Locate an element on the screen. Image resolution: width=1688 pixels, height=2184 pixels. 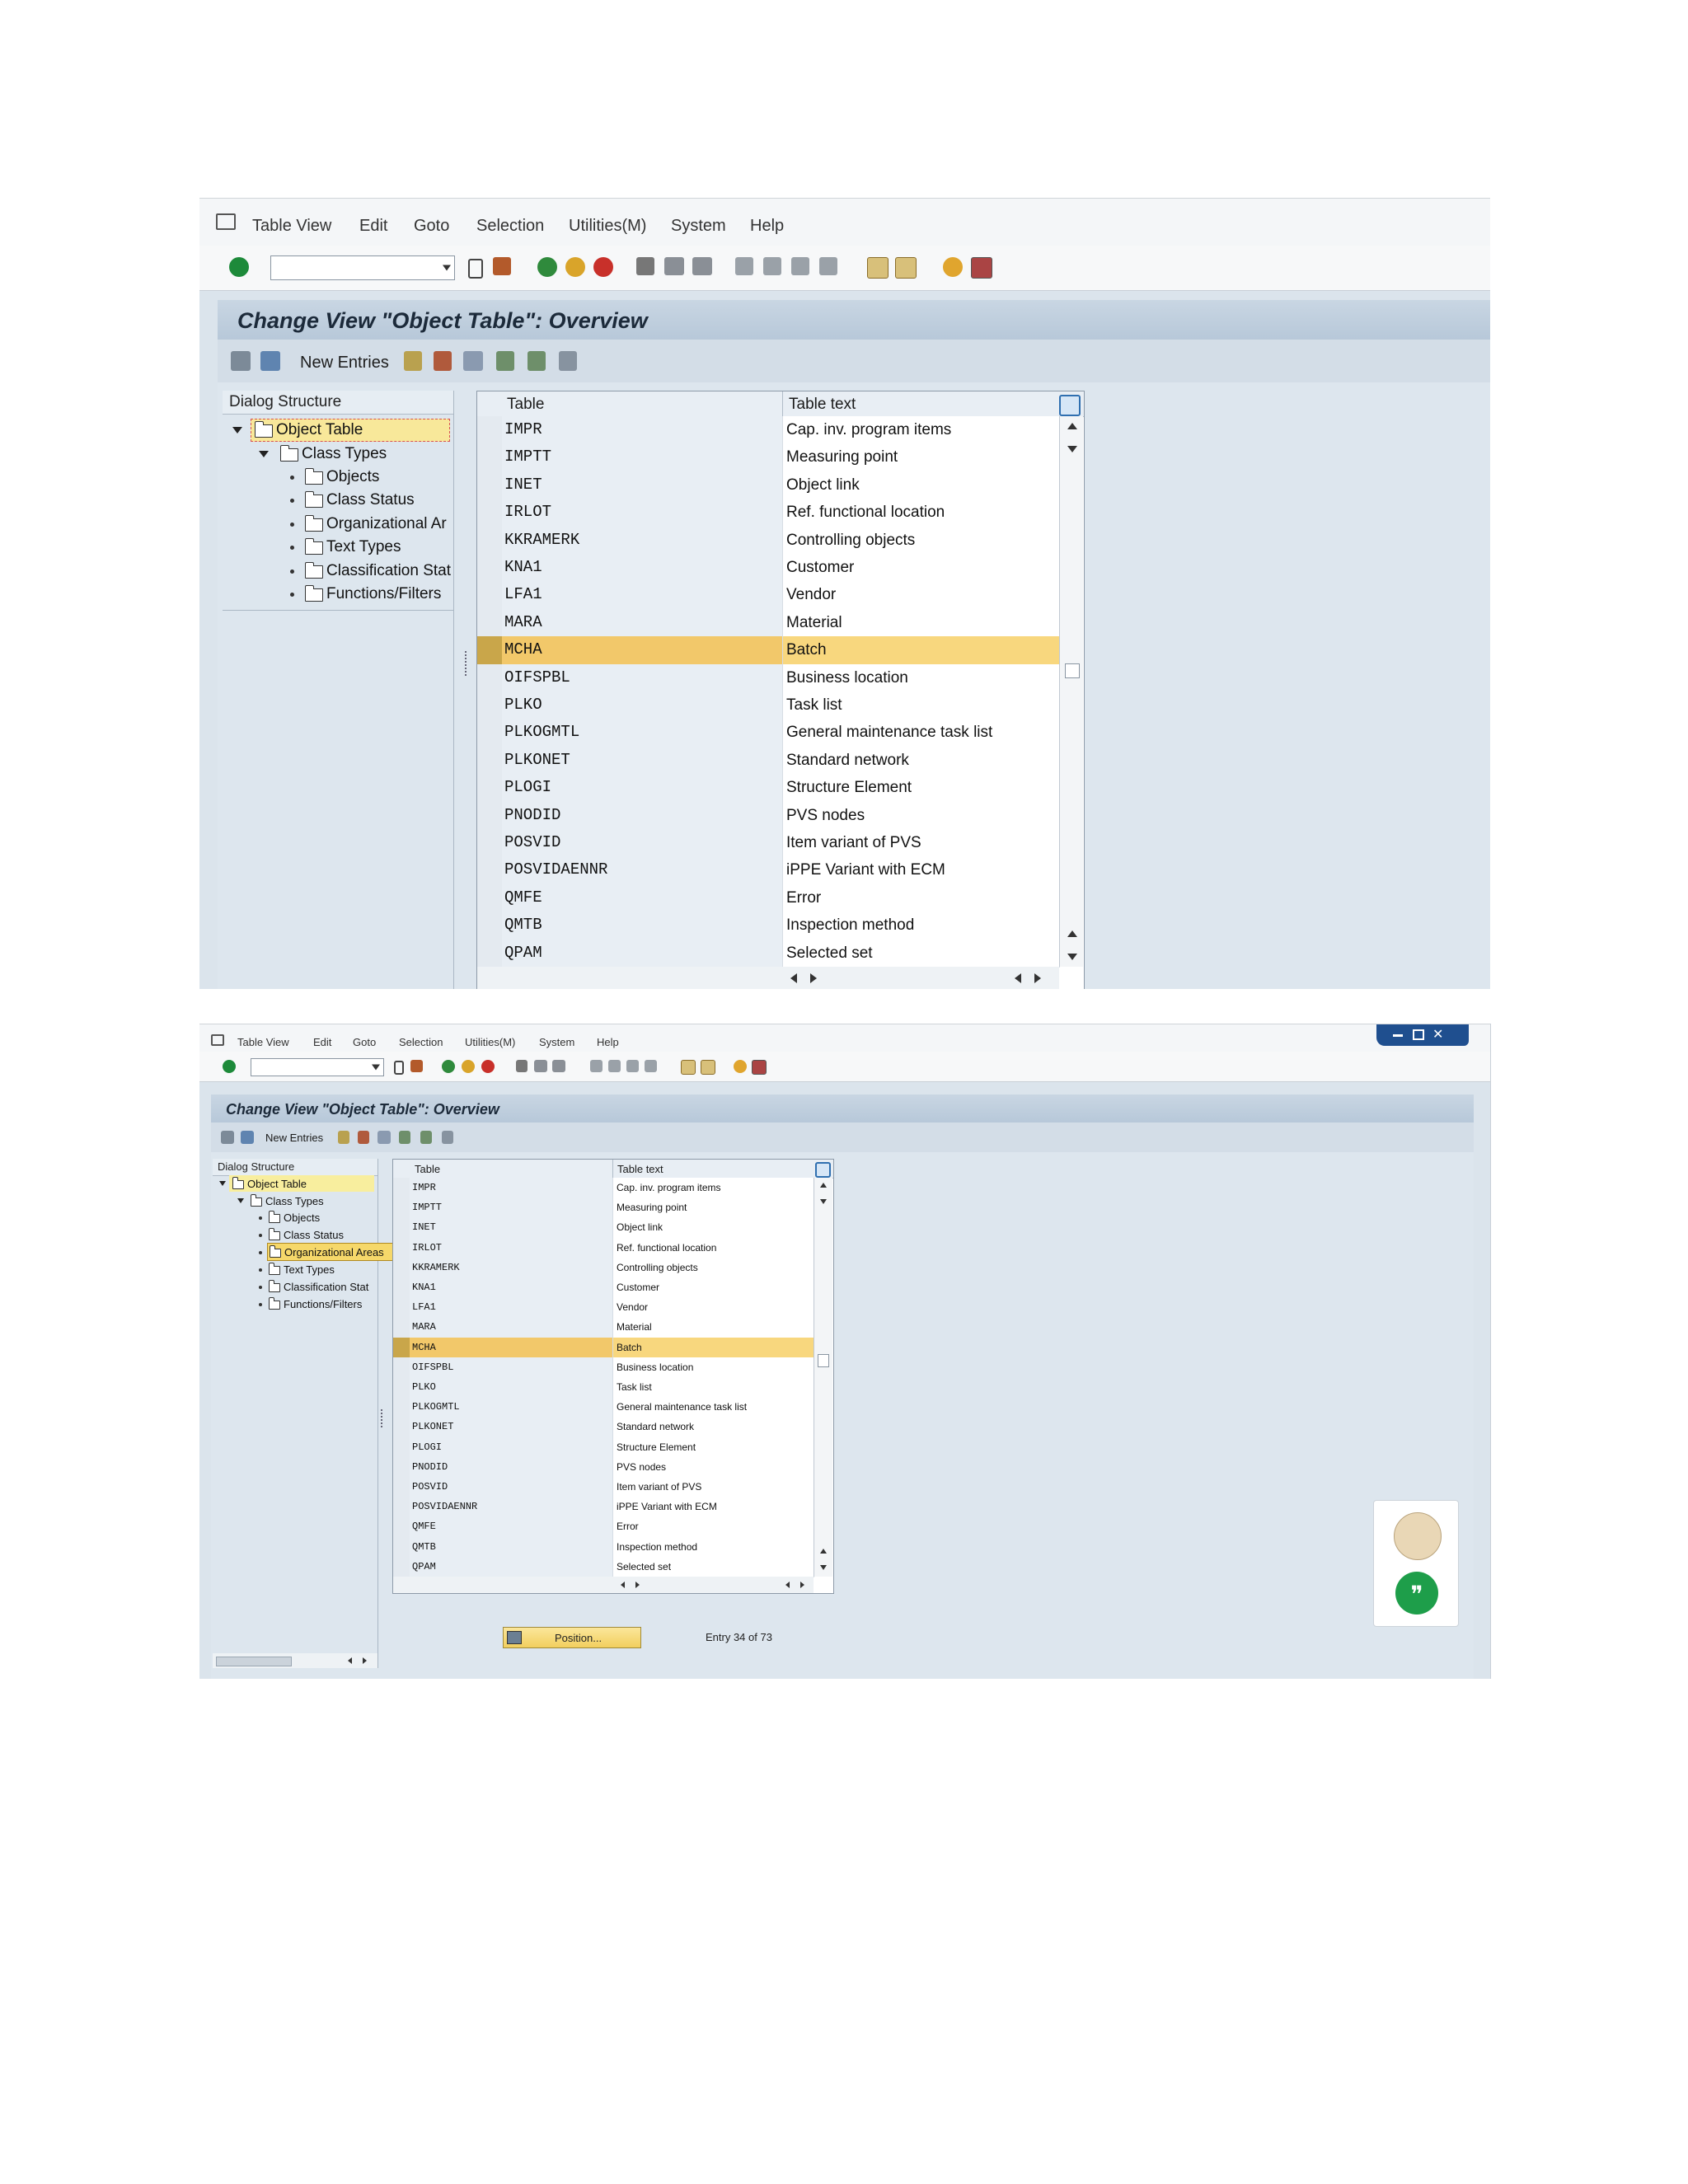
cell-table: MCHA is located at coordinates (512, 1347).